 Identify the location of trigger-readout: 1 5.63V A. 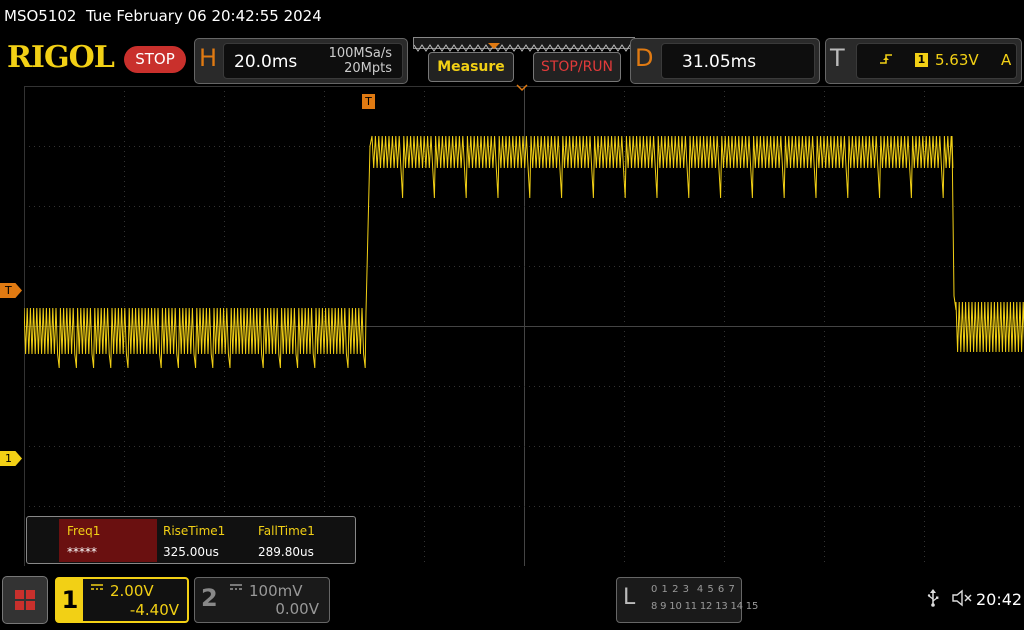
(936, 61).